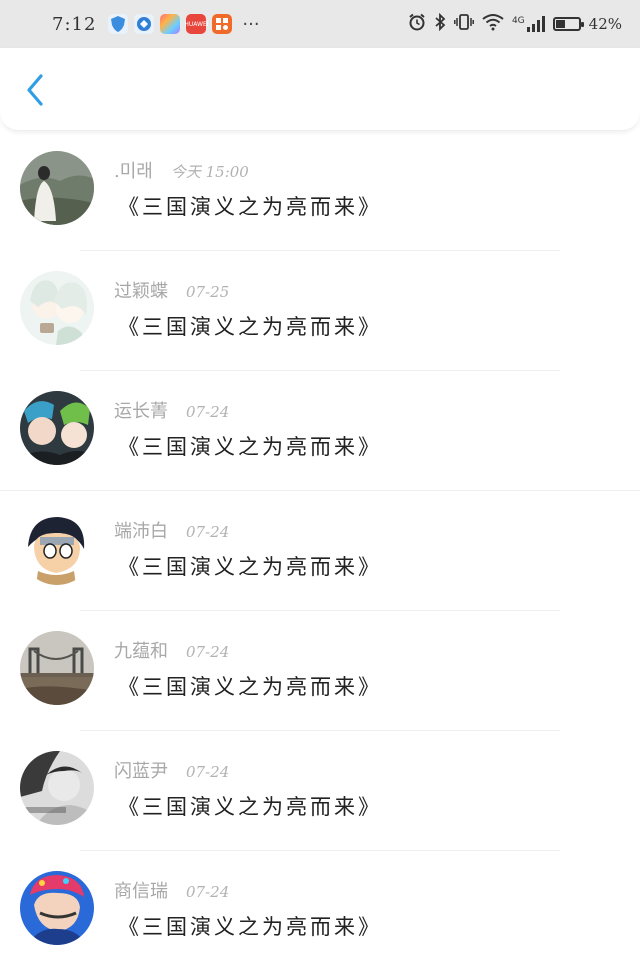  I want to click on message-date: 今天 15:00, so click(209, 172).